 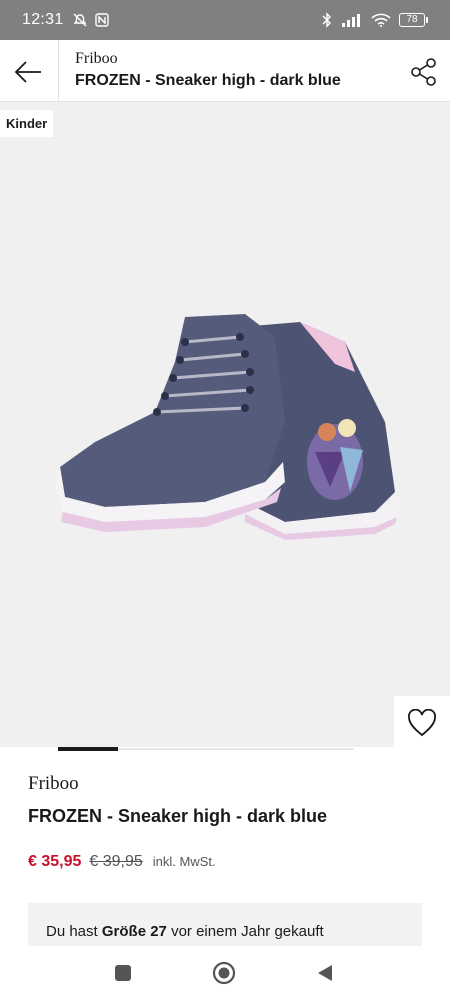 I want to click on battery-icon: 78, so click(x=413, y=20).